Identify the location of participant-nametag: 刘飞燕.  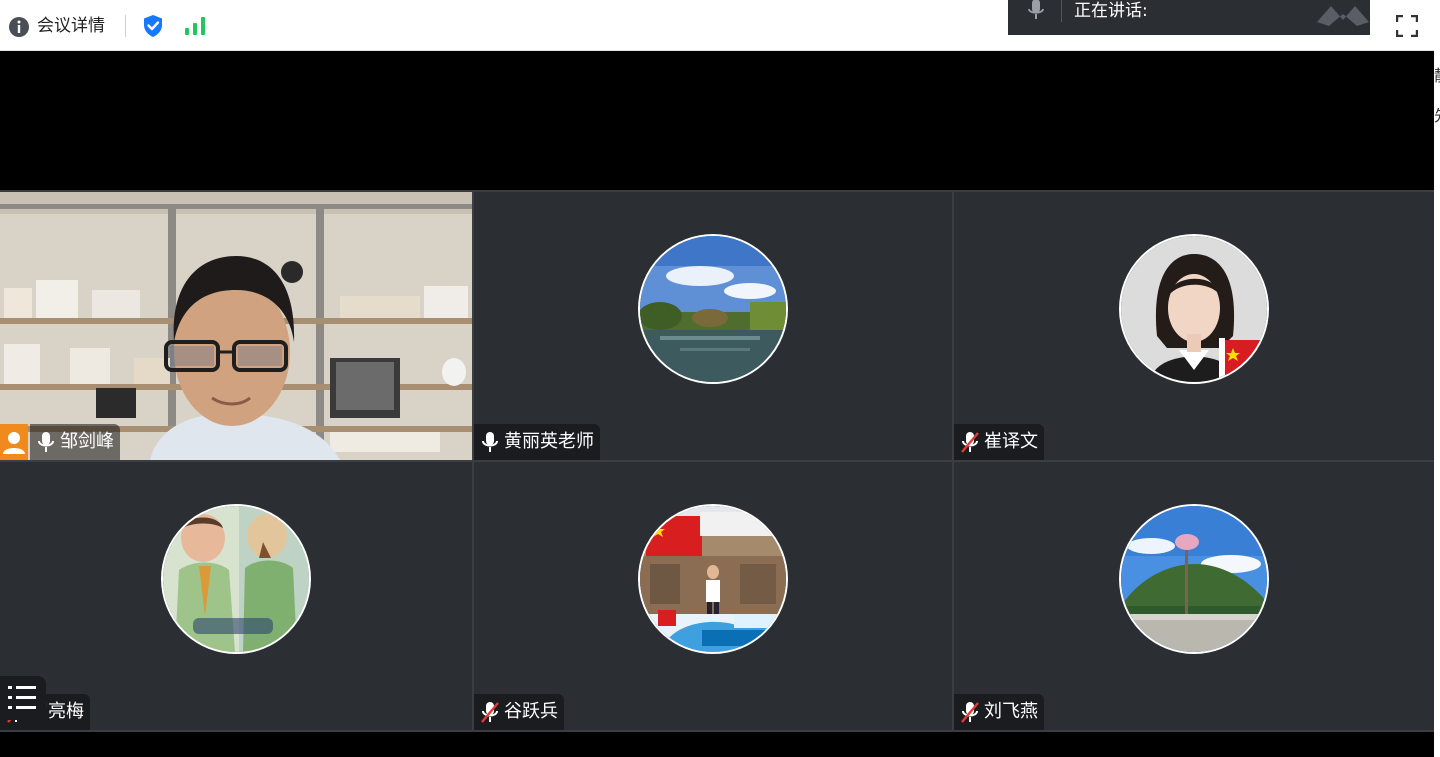
(999, 712).